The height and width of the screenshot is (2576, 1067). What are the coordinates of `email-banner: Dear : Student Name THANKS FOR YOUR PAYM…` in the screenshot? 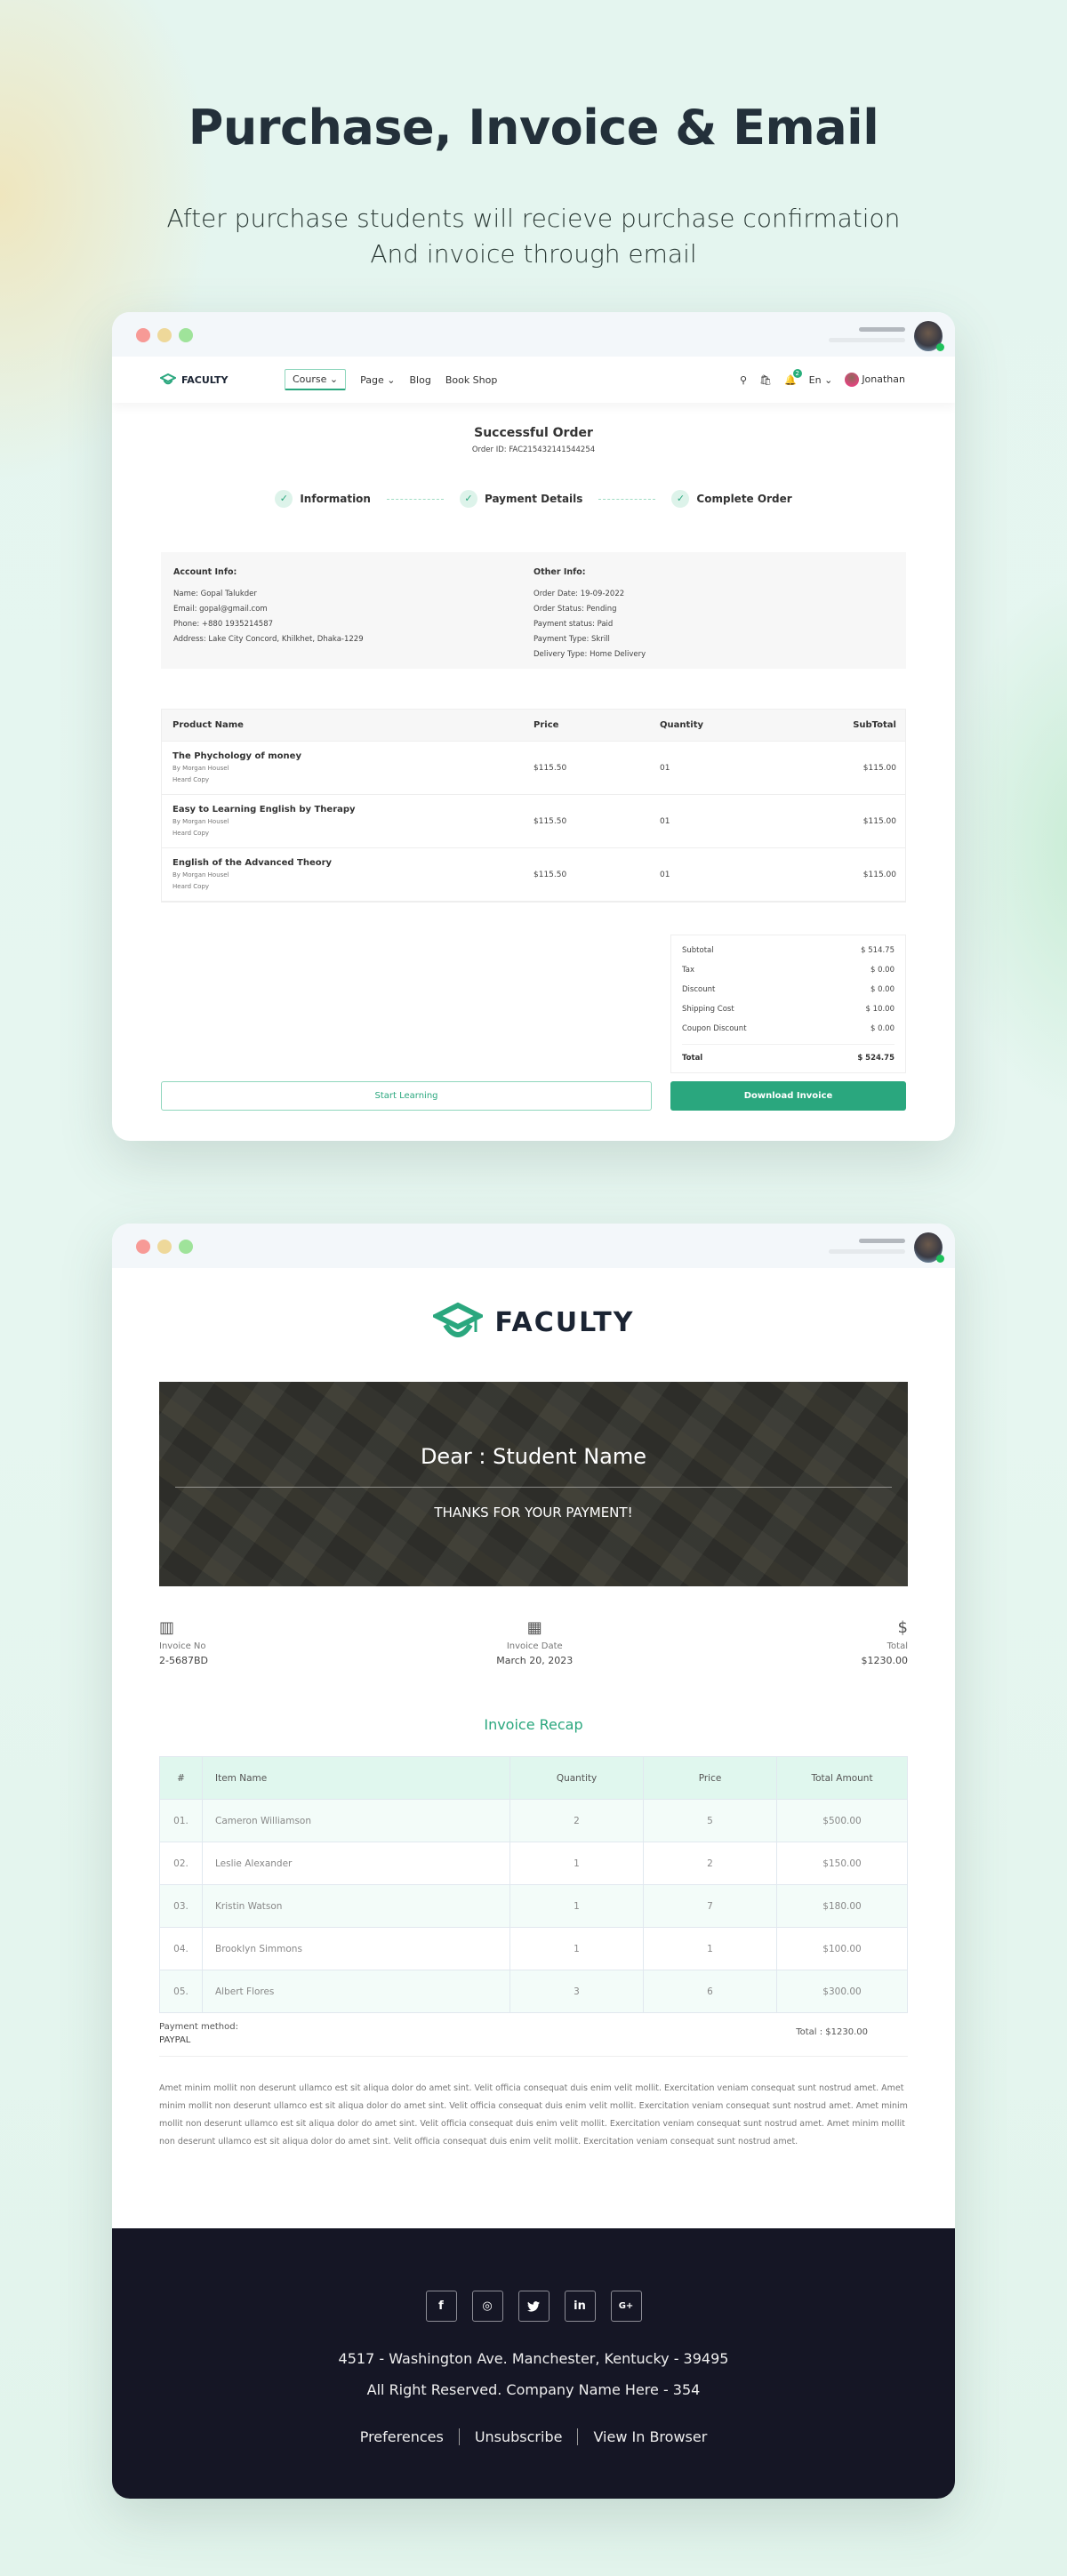 It's located at (533, 1484).